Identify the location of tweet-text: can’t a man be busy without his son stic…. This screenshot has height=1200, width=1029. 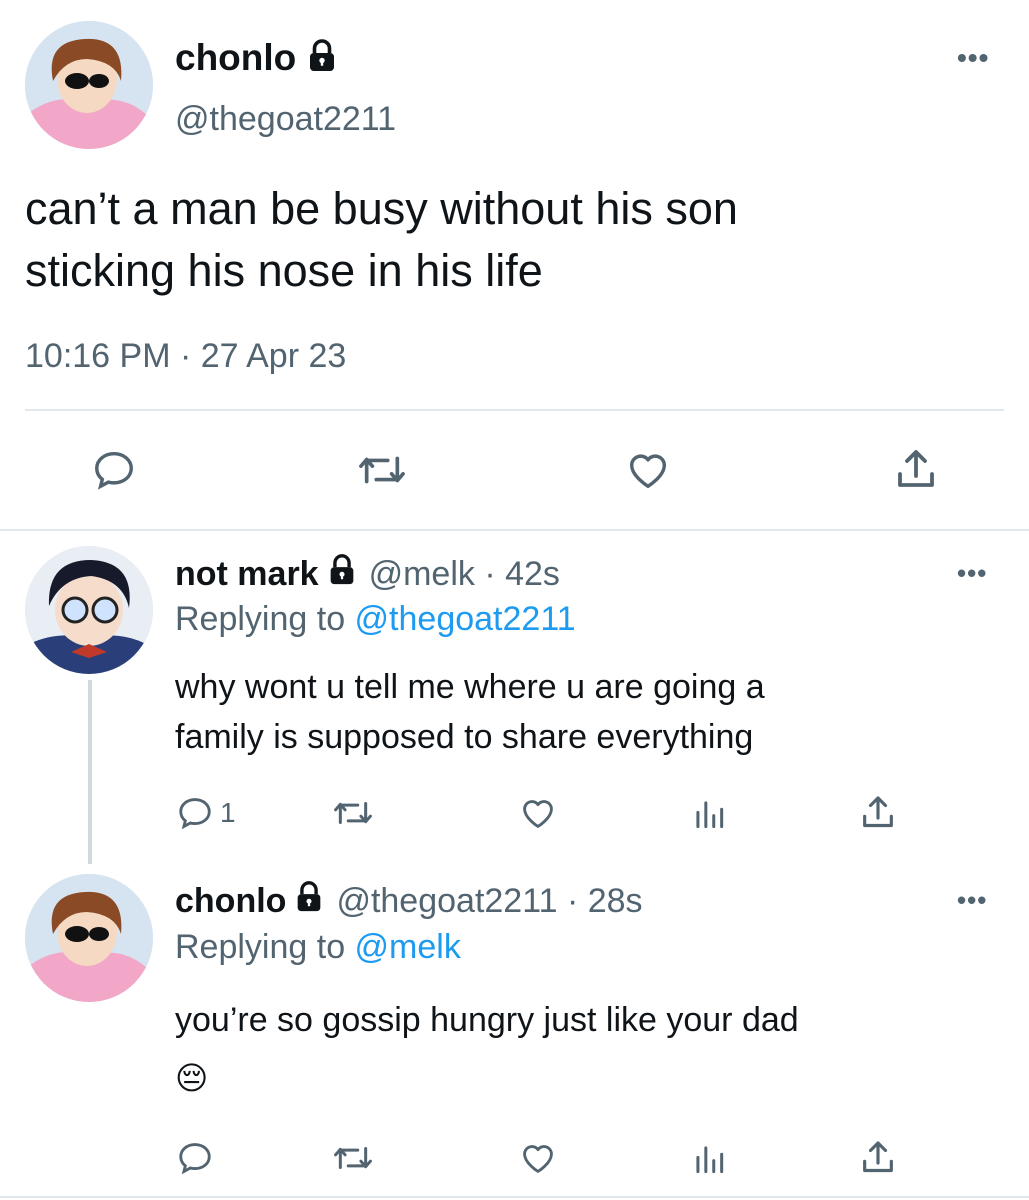
(381, 240).